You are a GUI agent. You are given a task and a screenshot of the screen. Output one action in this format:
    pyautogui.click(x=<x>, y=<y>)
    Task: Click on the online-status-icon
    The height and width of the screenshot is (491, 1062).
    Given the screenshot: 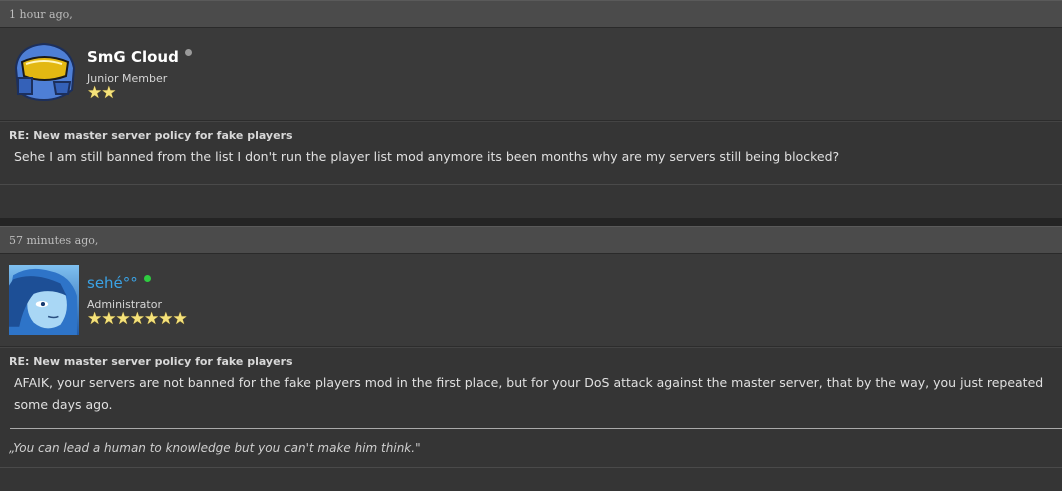 What is the action you would take?
    pyautogui.click(x=147, y=278)
    